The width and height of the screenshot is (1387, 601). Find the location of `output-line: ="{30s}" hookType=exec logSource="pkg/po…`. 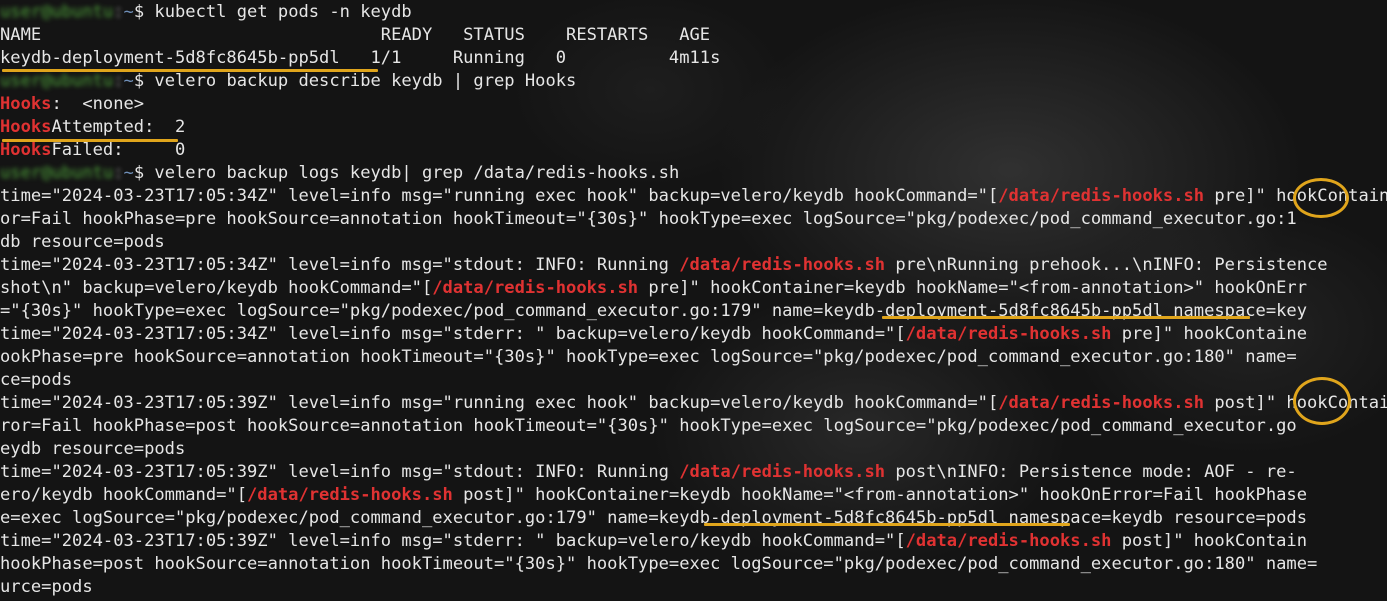

output-line: ="{30s}" hookType=exec logSource="pkg/po… is located at coordinates (653, 311).